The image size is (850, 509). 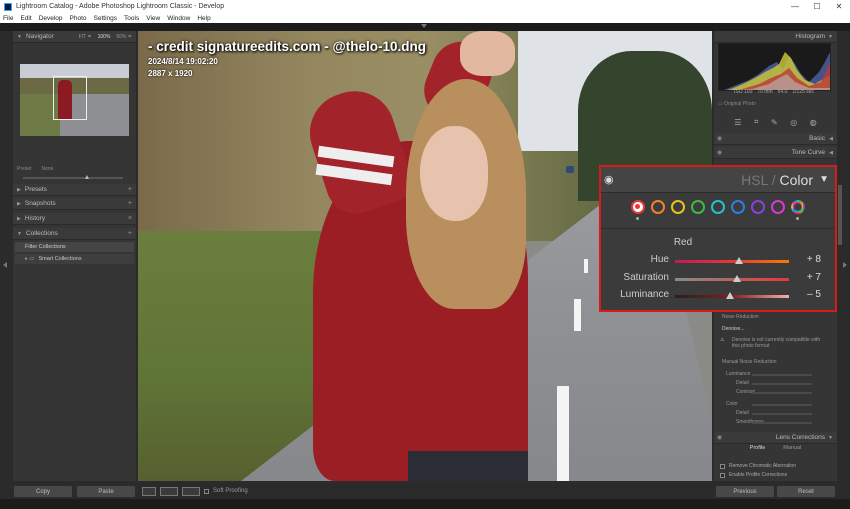 I want to click on add-preset-icon: +, so click(x=130, y=189).